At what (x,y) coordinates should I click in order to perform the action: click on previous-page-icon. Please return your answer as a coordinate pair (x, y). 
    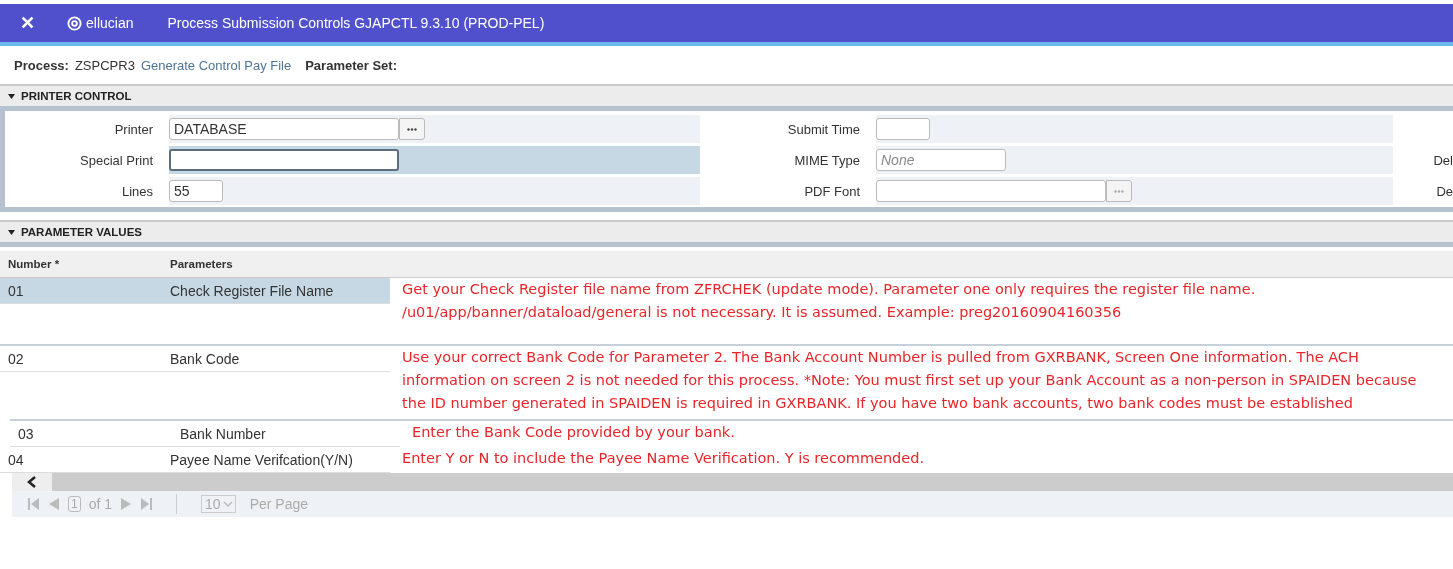
    Looking at the image, I should click on (54, 504).